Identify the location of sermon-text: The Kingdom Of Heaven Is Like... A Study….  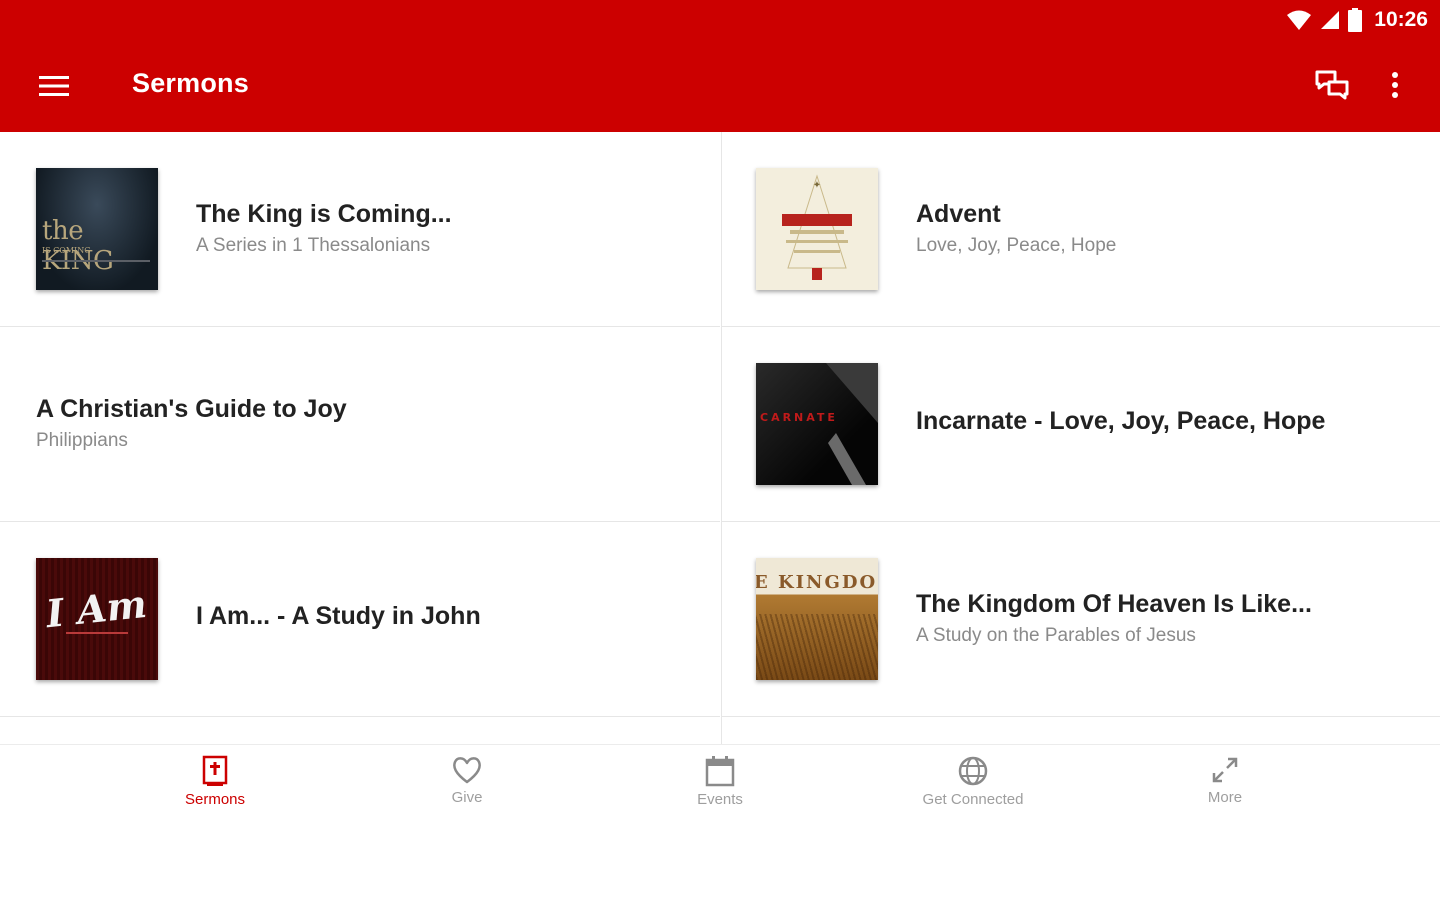
(1168, 618).